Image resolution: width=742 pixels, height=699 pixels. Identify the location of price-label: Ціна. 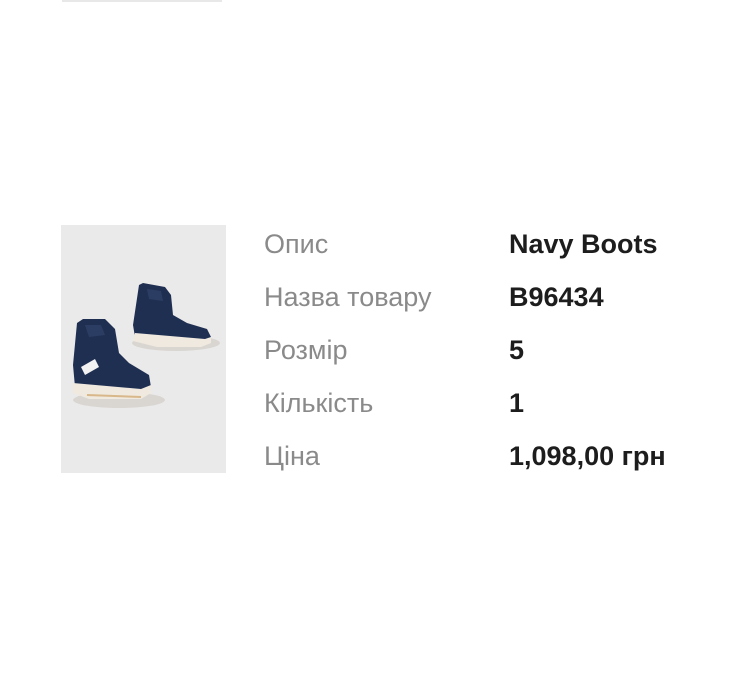
(292, 456).